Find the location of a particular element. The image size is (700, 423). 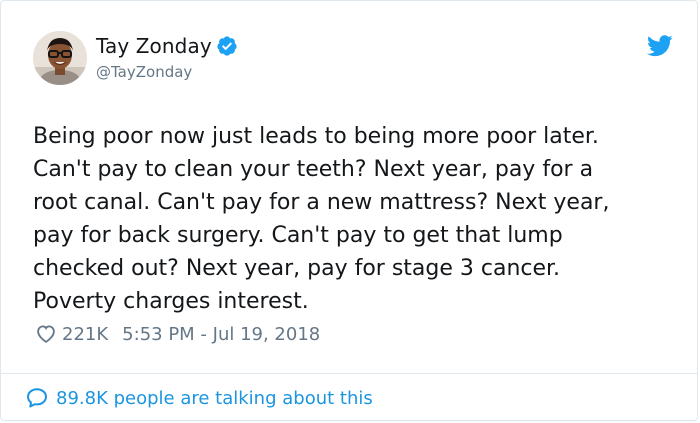

author-info: Tay Zonday @TayZonday is located at coordinates (167, 57).